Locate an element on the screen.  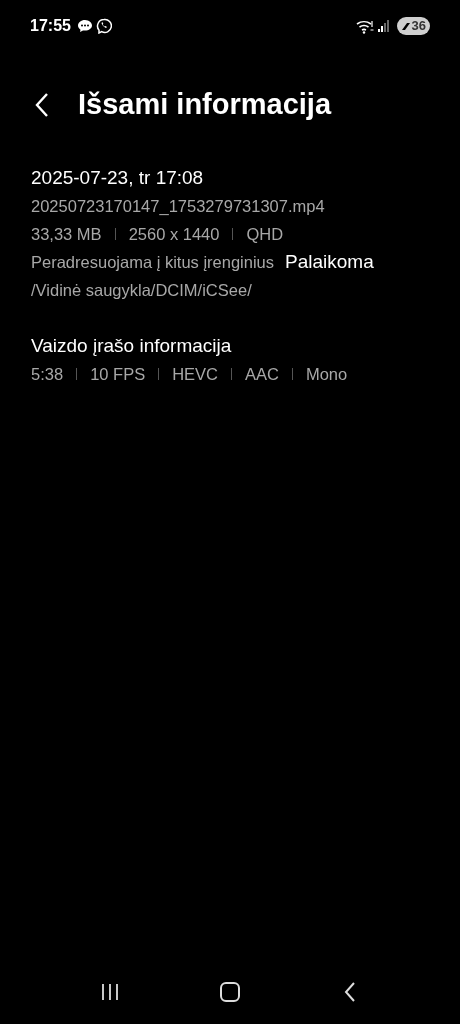
date-time: 2025-07-23, tr 17:08 is located at coordinates (118, 178).